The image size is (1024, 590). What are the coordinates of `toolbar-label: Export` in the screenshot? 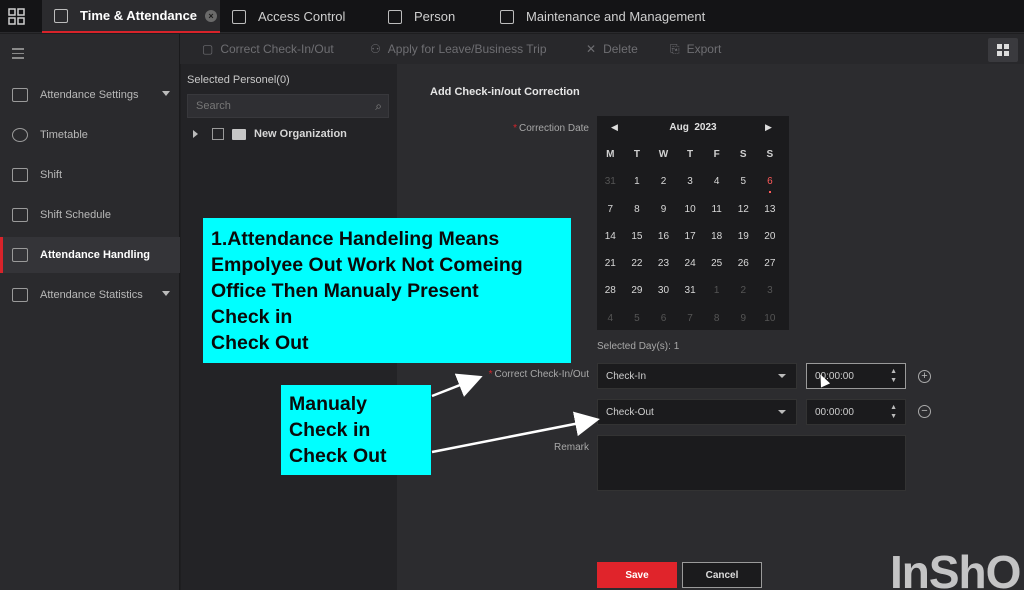 It's located at (704, 49).